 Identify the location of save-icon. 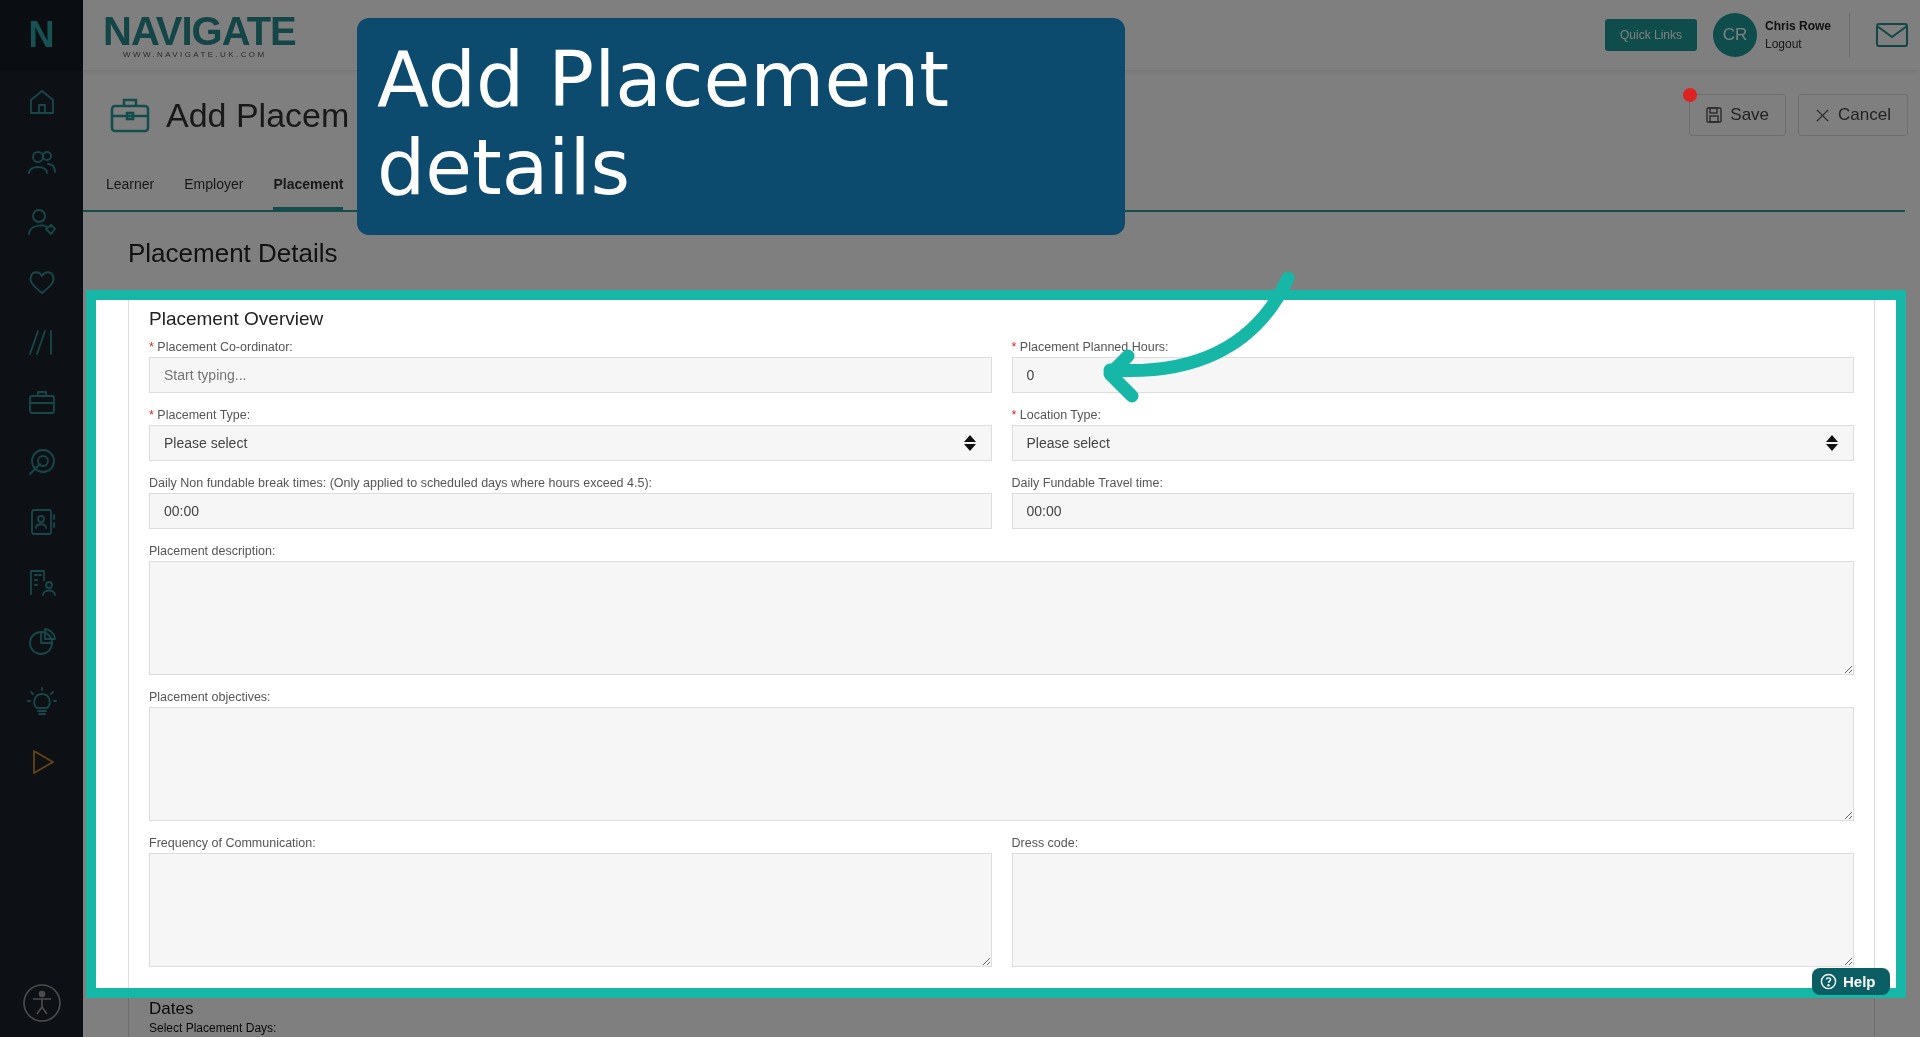
(1714, 115).